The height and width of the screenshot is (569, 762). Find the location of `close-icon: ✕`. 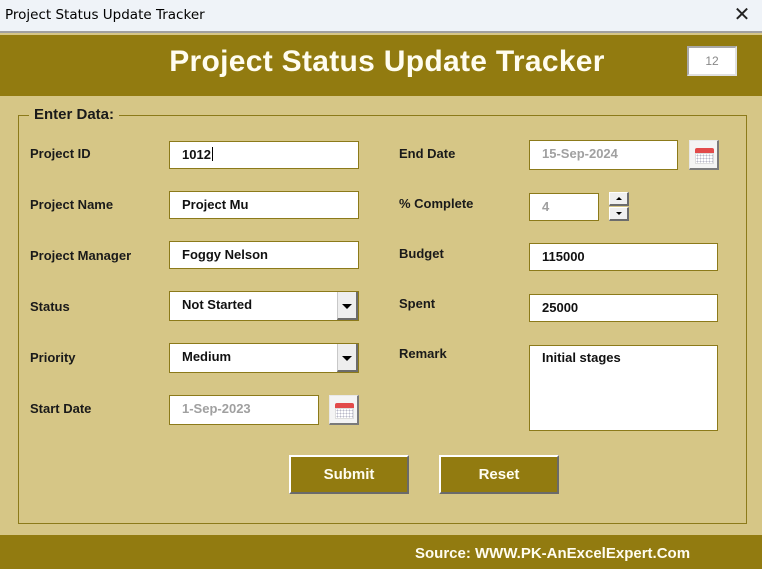

close-icon: ✕ is located at coordinates (742, 15).